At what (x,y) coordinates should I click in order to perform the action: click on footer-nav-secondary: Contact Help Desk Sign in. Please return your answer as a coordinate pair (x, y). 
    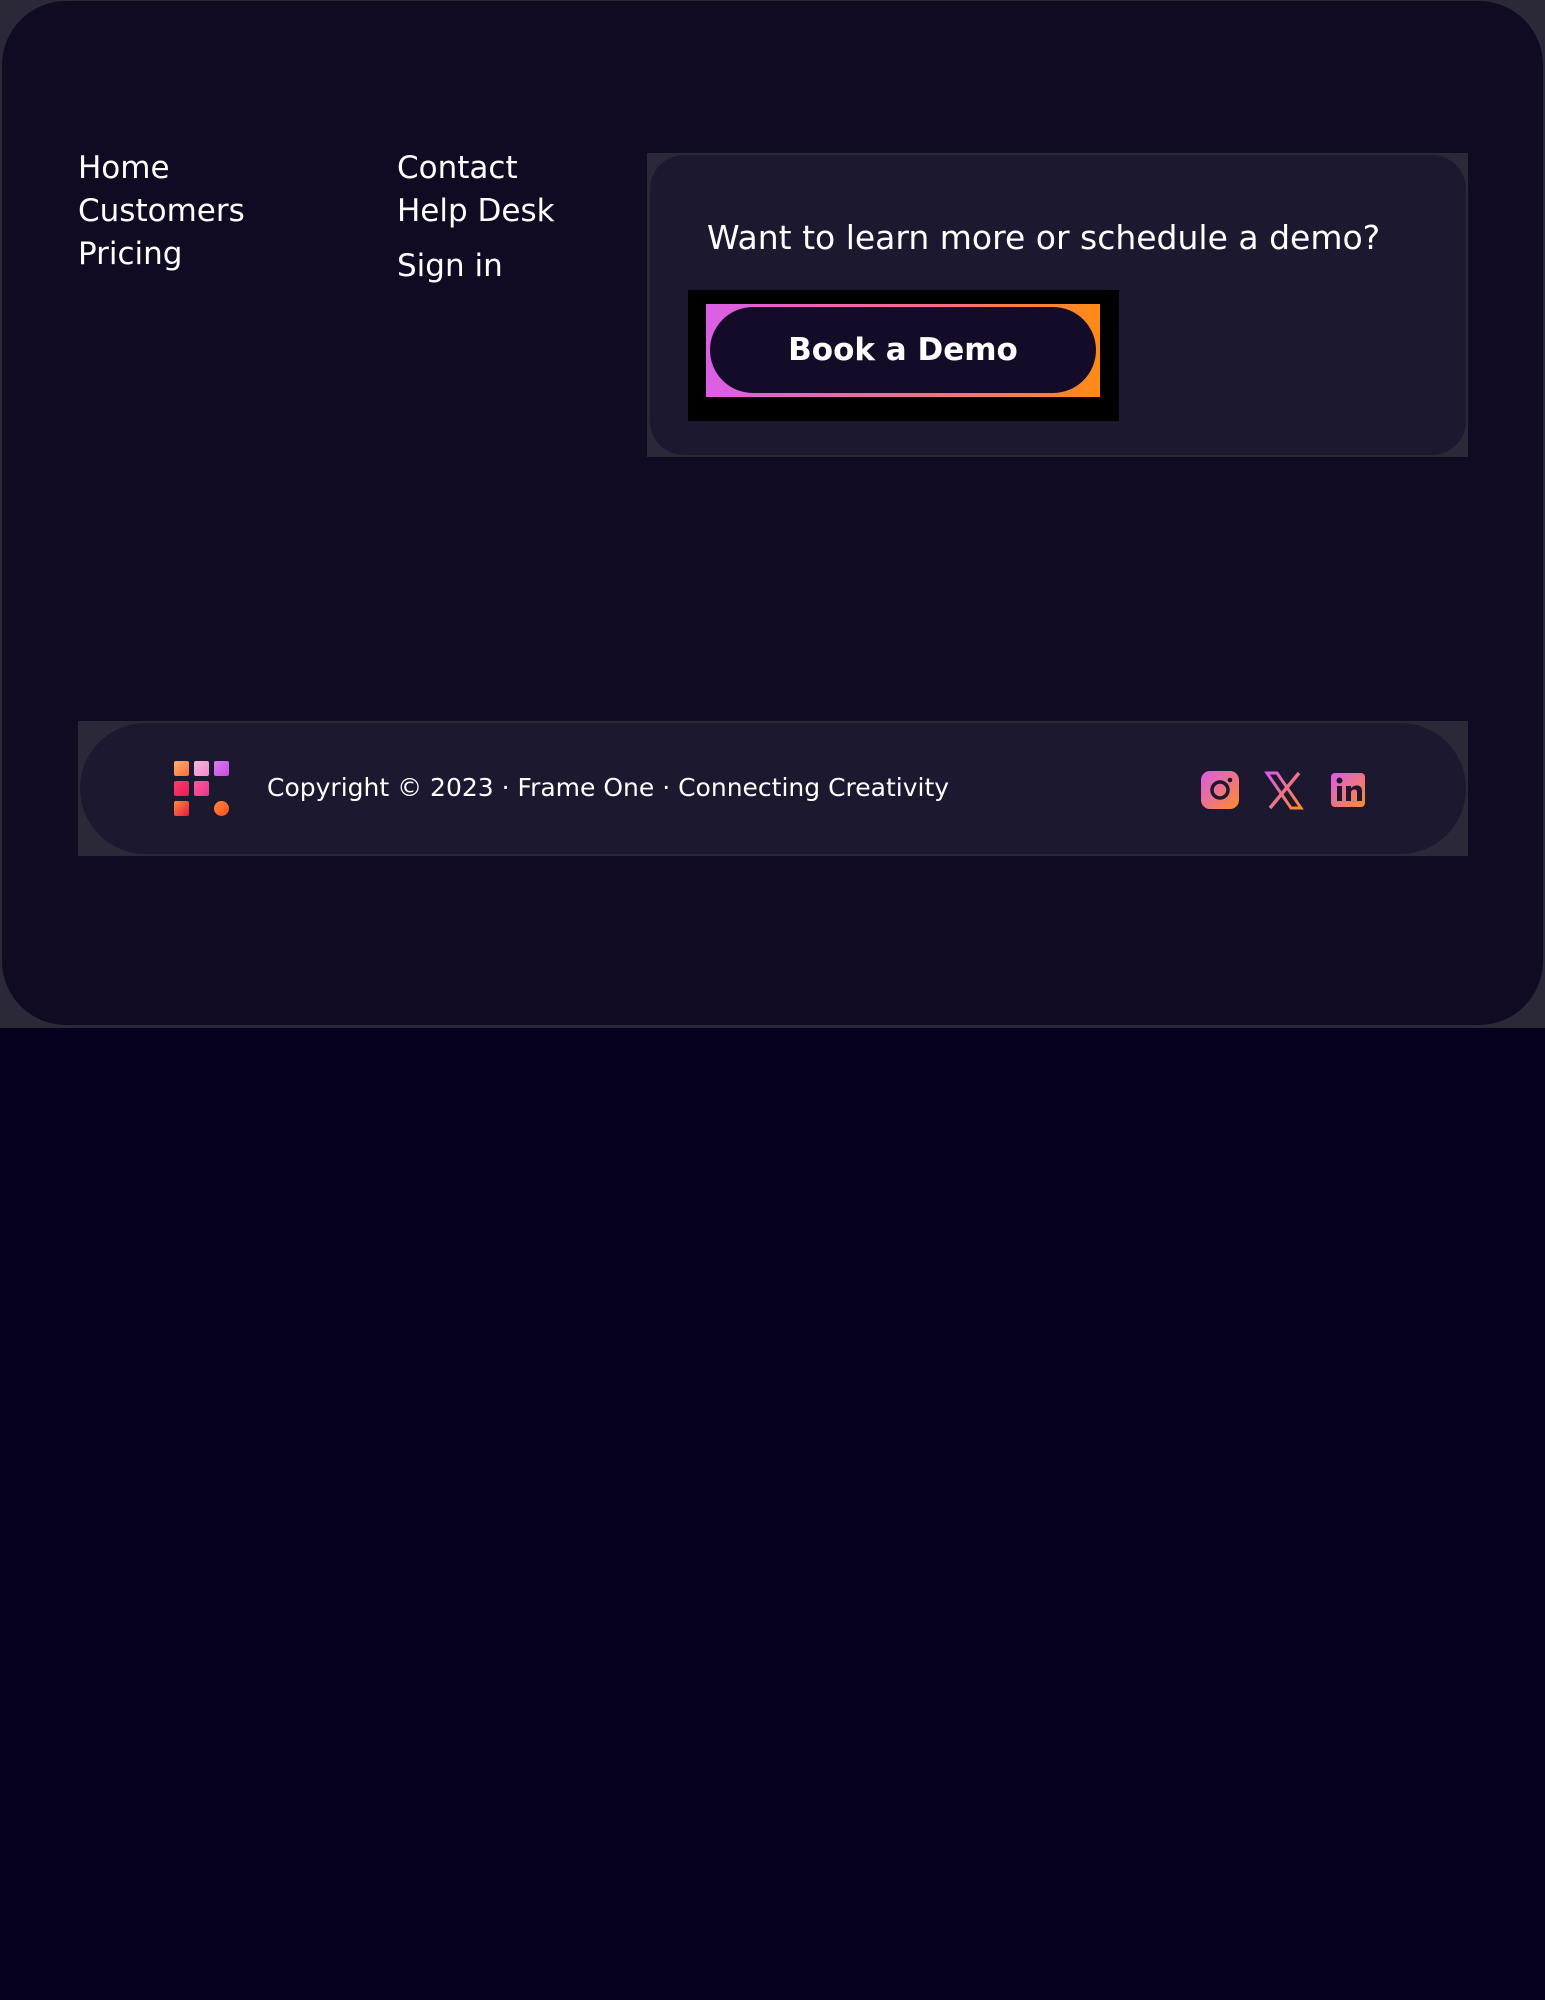
    Looking at the image, I should click on (476, 217).